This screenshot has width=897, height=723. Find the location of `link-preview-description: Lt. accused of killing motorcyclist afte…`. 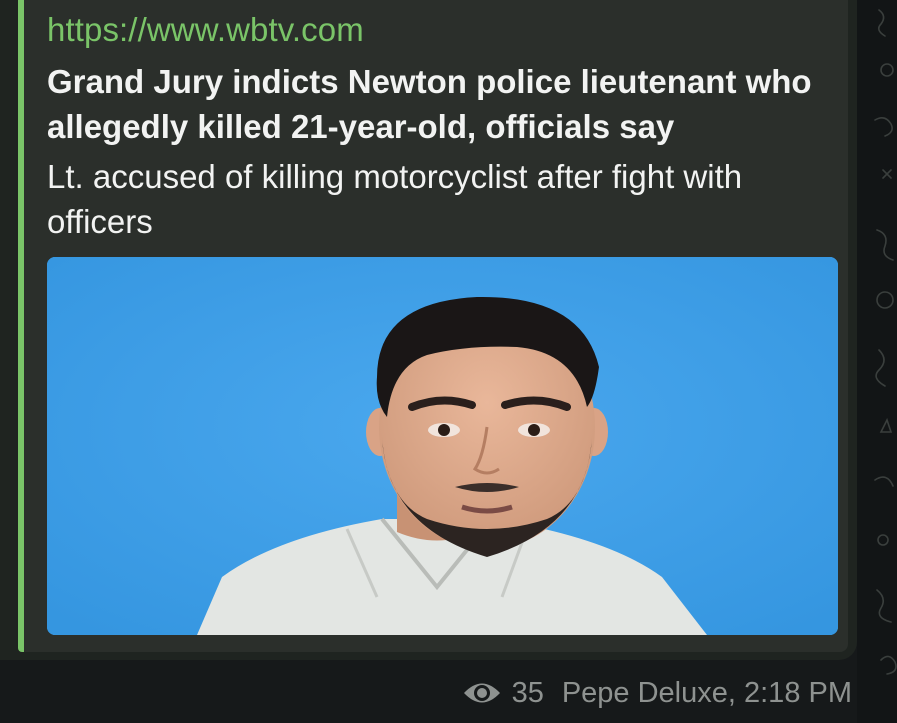

link-preview-description: Lt. accused of killing motorcyclist afte… is located at coordinates (395, 199).